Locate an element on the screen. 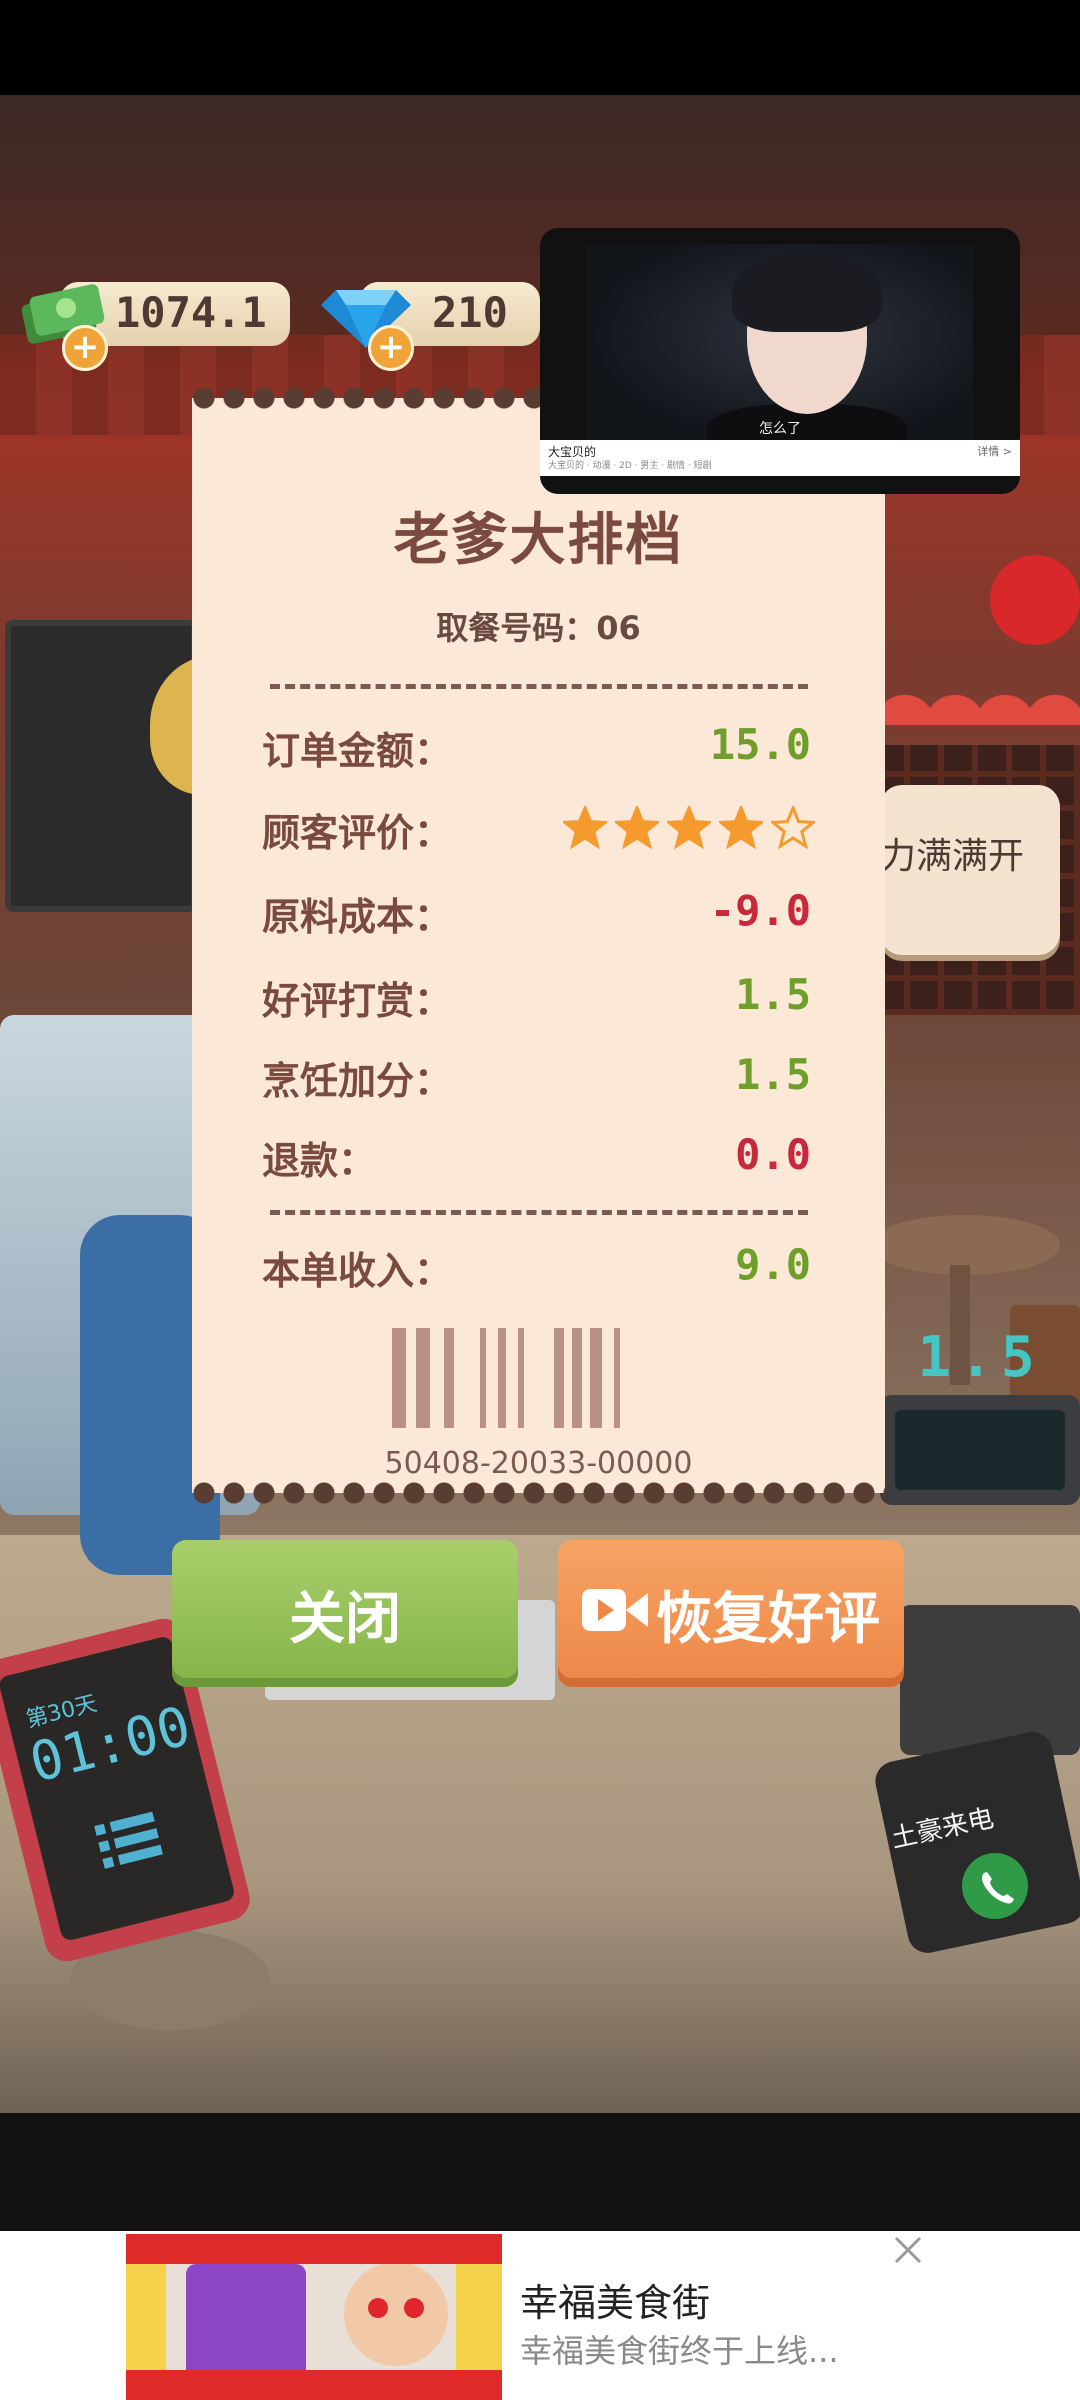 This screenshot has width=1080, height=2400. tip-label: 好评打赏： is located at coordinates (357, 1001).